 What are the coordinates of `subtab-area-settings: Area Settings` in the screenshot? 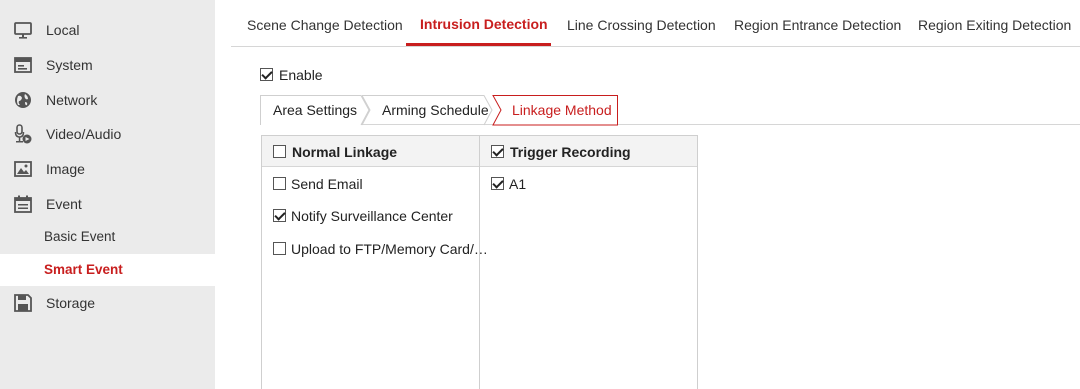 It's located at (315, 110).